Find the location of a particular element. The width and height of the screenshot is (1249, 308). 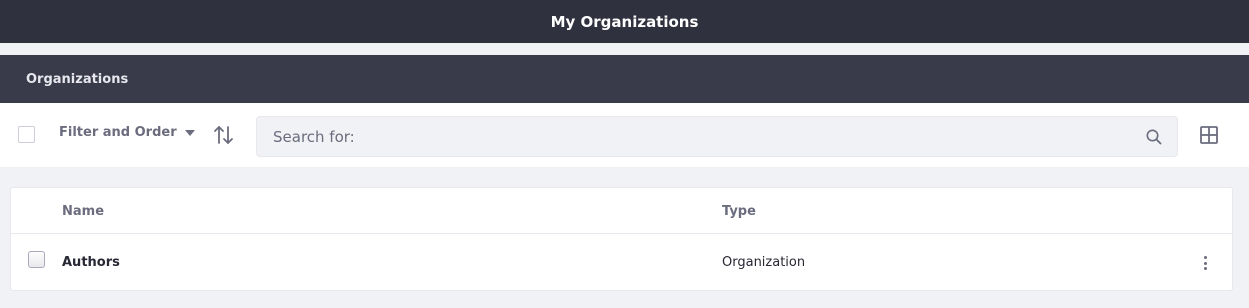

table-header: Name Type is located at coordinates (621, 211).